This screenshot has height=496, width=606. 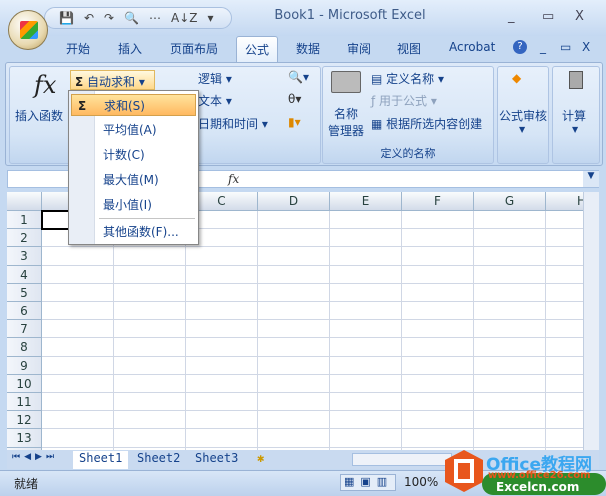 What do you see at coordinates (346, 113) in the screenshot?
I see `name-manager-label-1: 名称` at bounding box center [346, 113].